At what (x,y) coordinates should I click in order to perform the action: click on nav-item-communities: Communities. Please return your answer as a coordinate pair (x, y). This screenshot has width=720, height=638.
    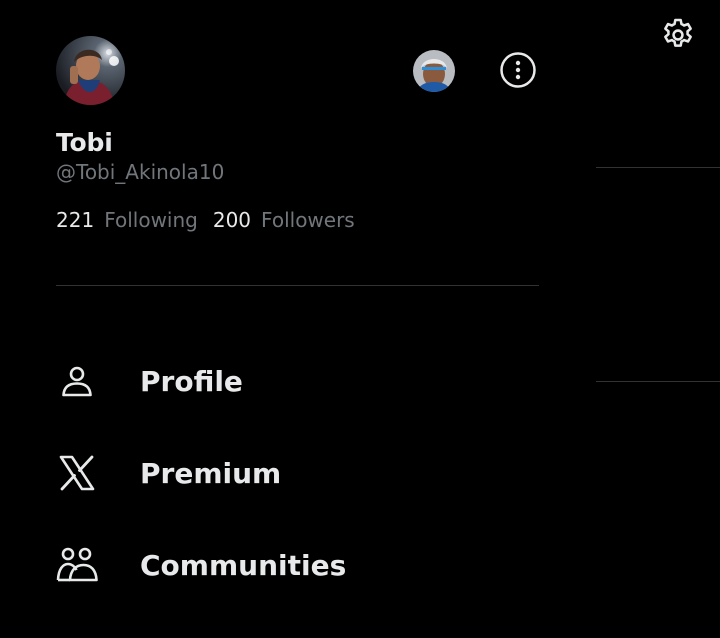
    Looking at the image, I should click on (276, 565).